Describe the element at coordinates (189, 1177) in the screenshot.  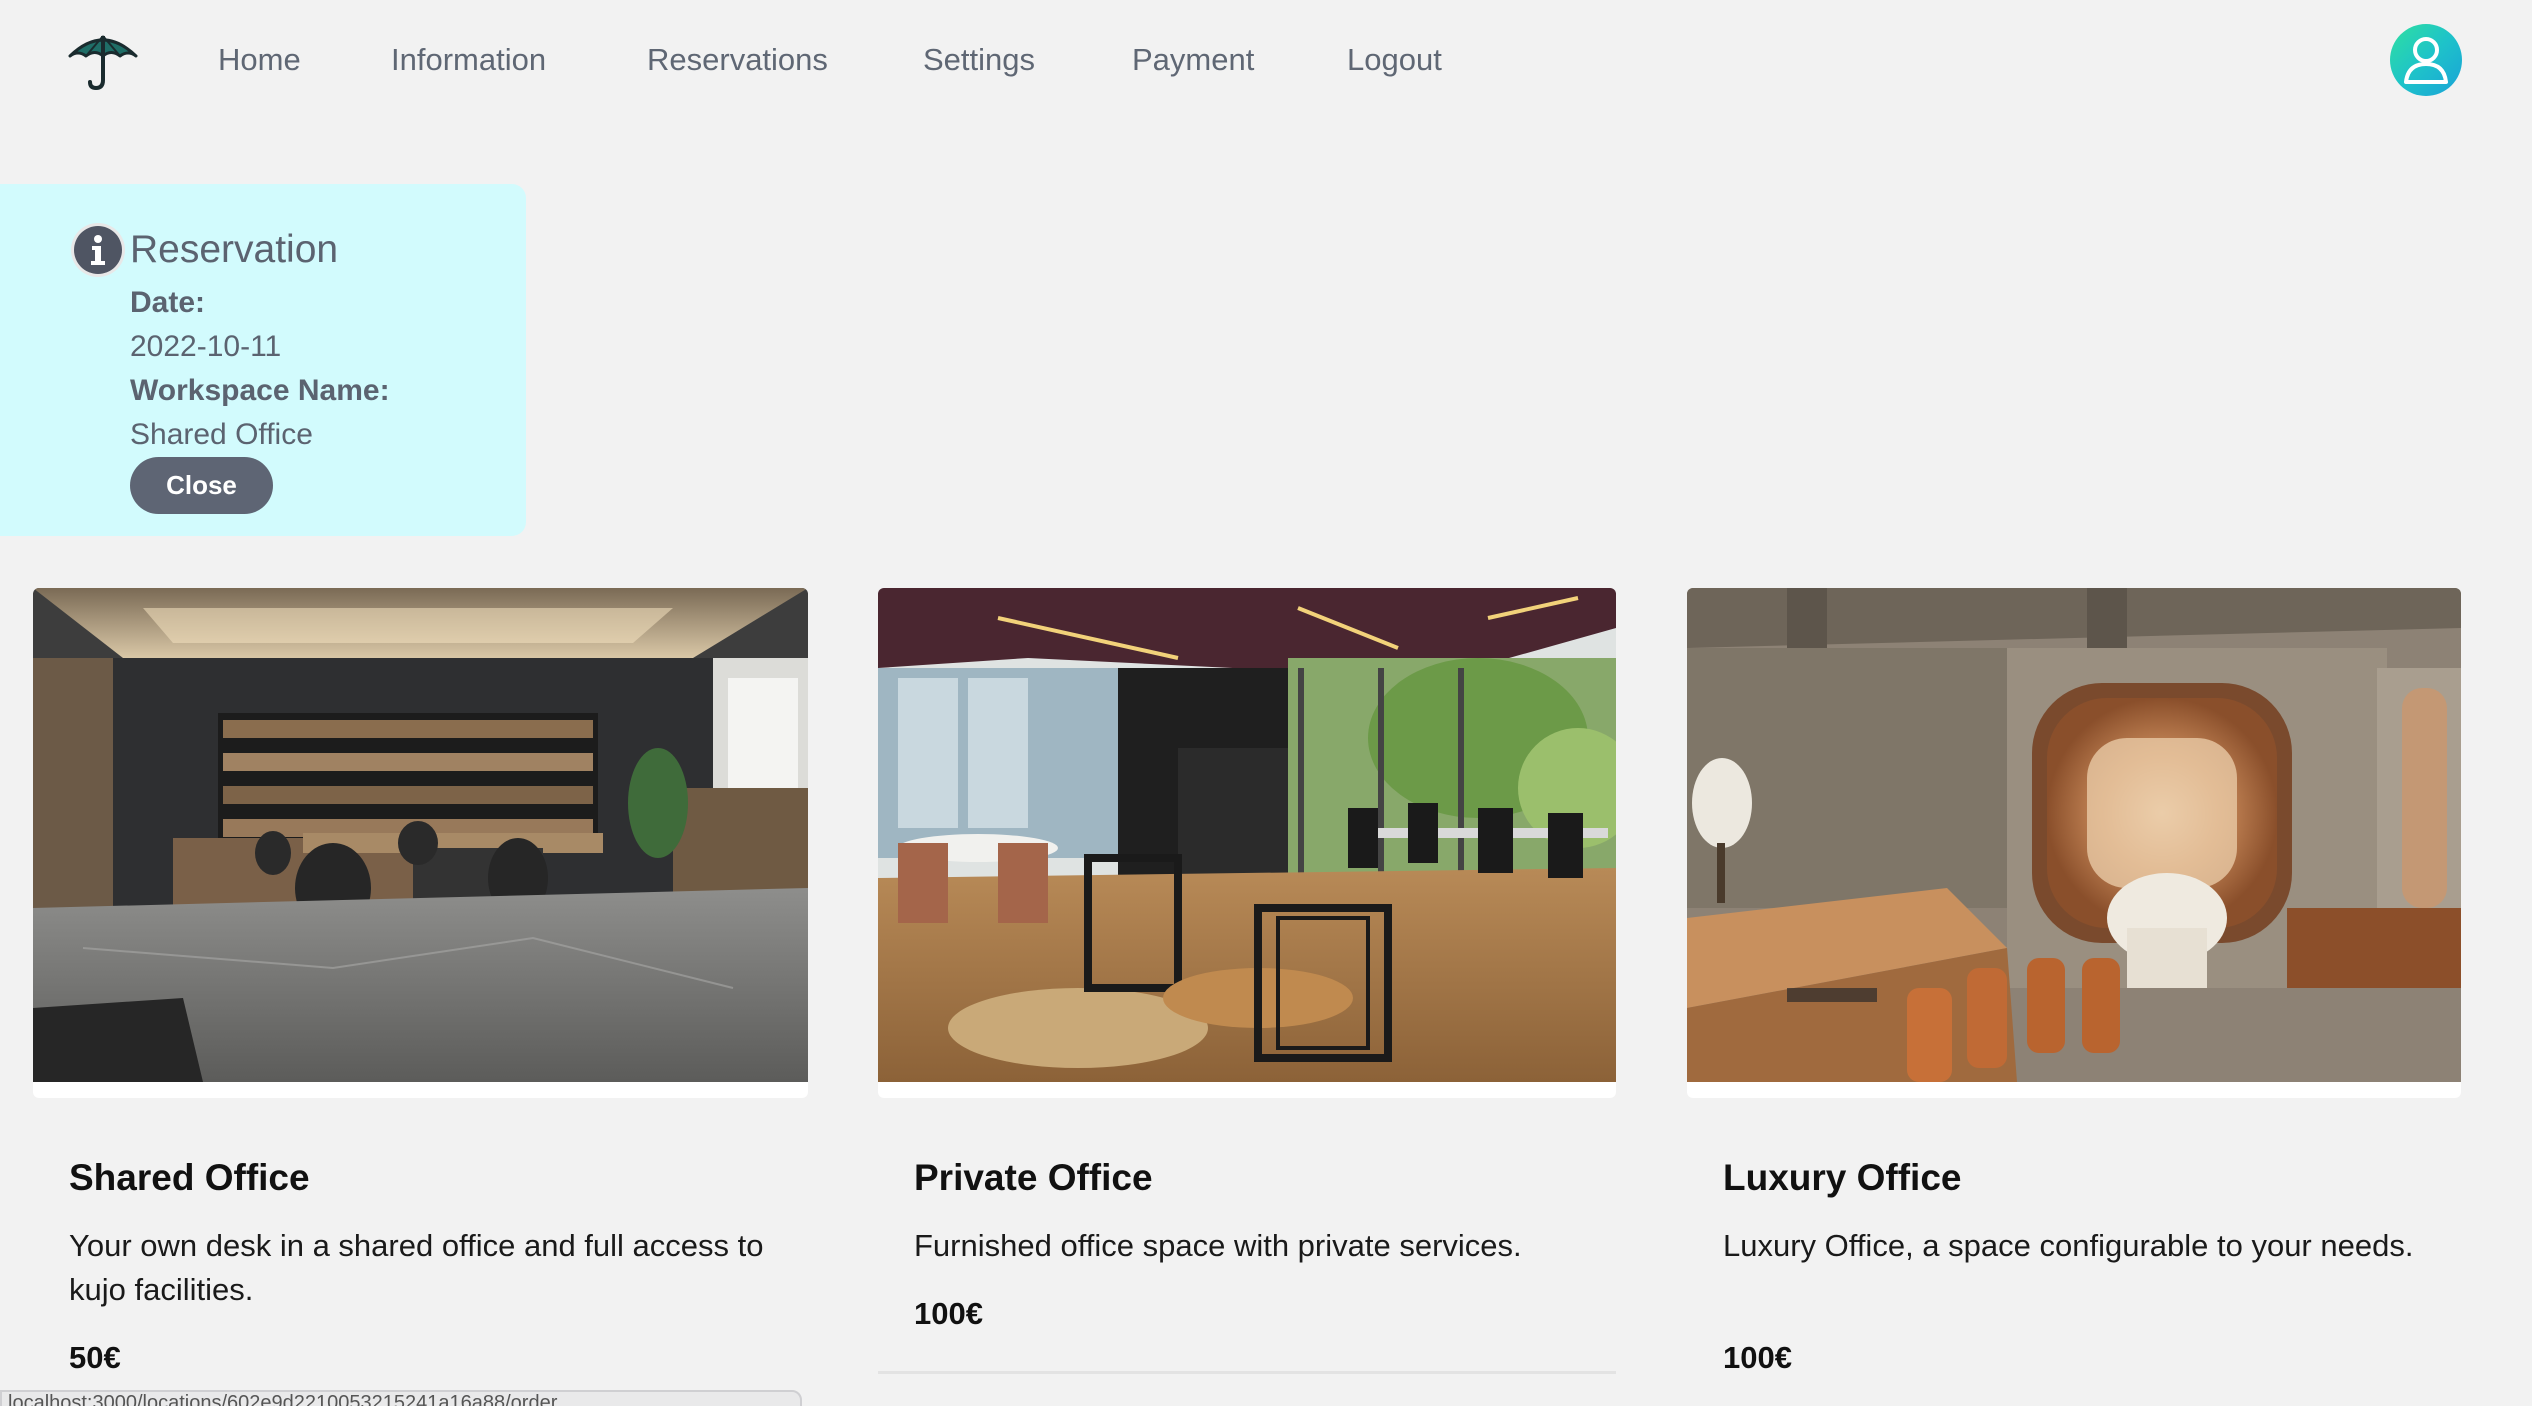
I see `office-title: Shared Office` at that location.